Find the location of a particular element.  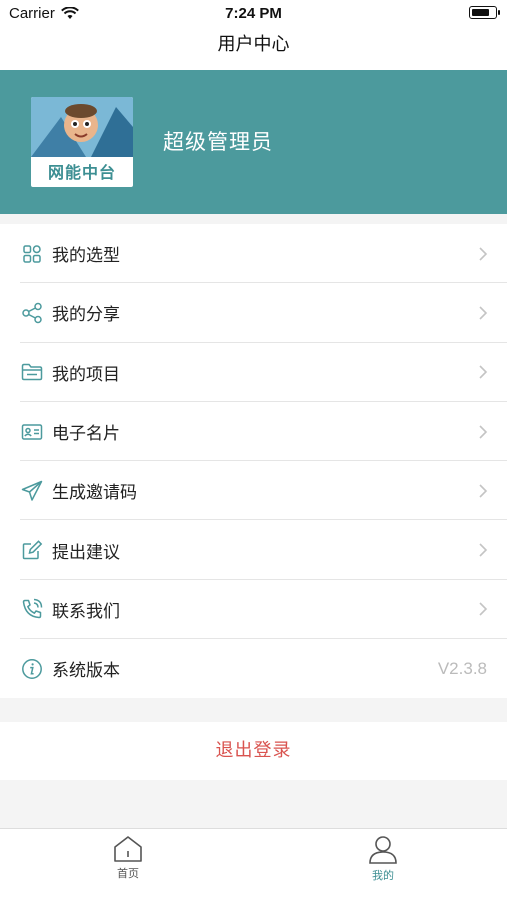

menu-item-contact-us: 联系我们 is located at coordinates (253, 610).